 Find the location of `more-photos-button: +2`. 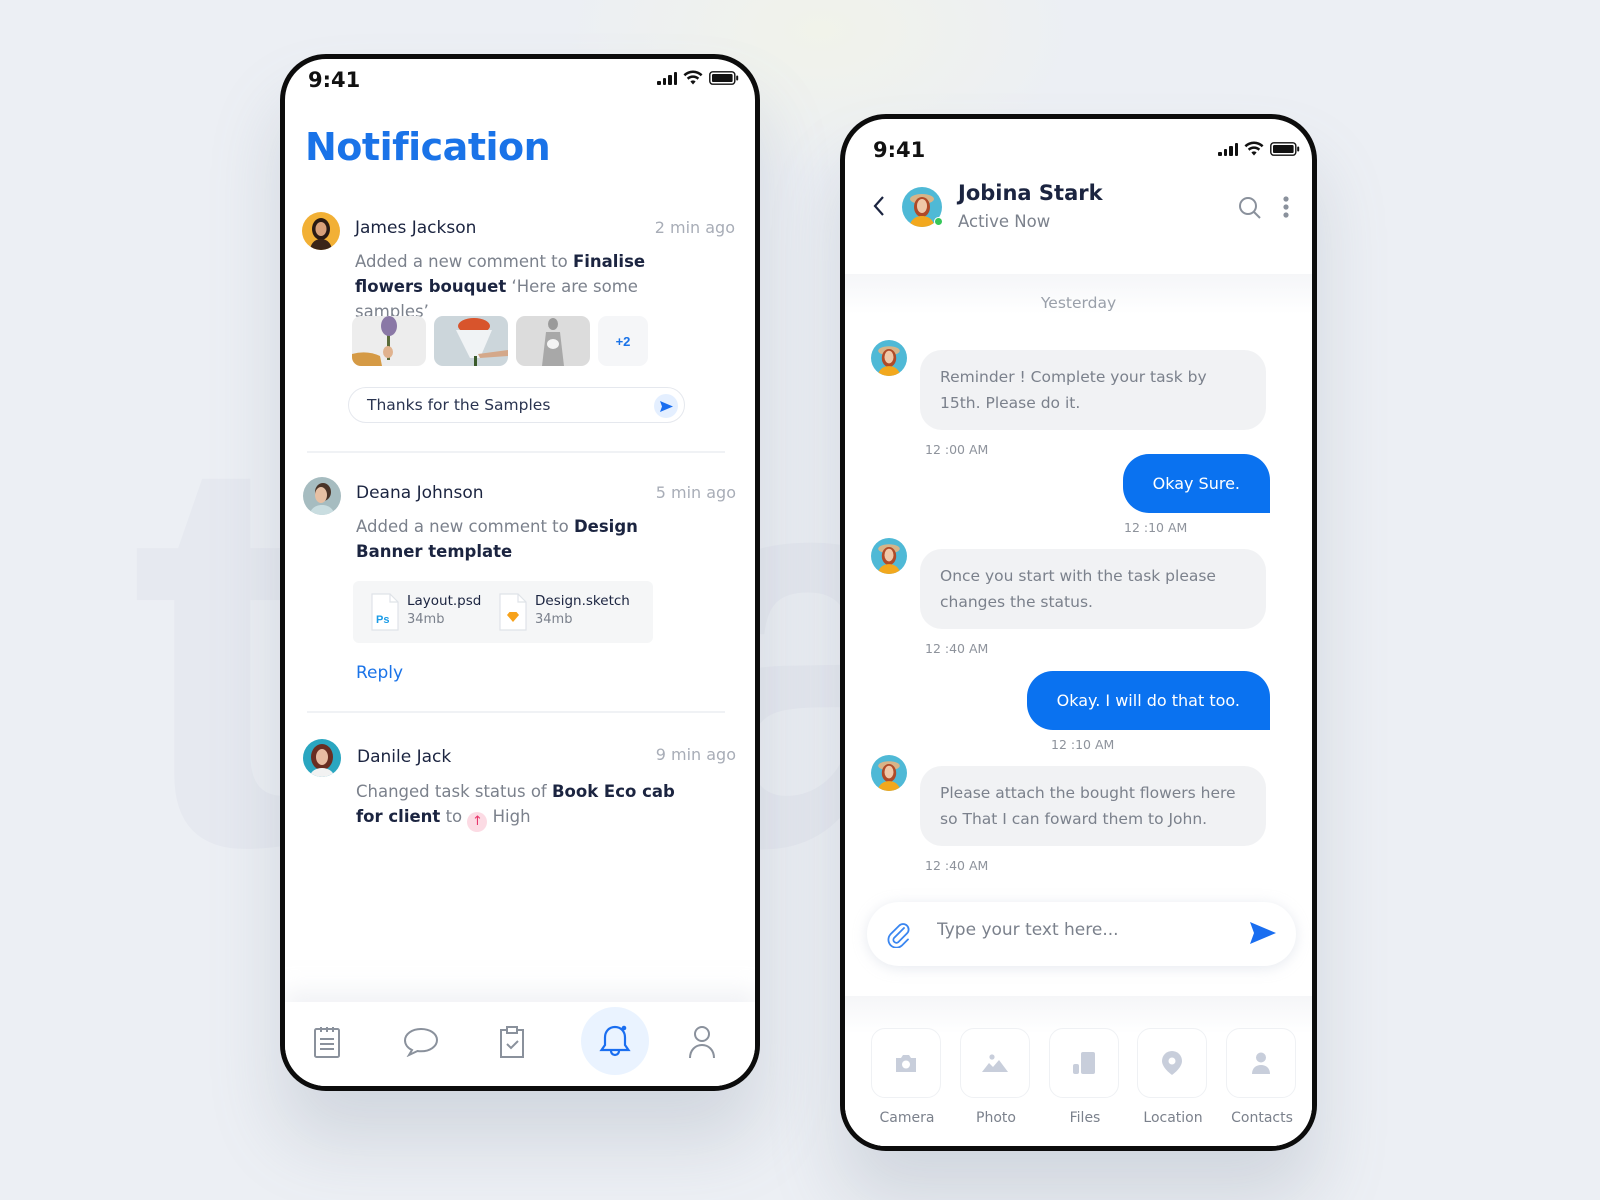

more-photos-button: +2 is located at coordinates (623, 341).